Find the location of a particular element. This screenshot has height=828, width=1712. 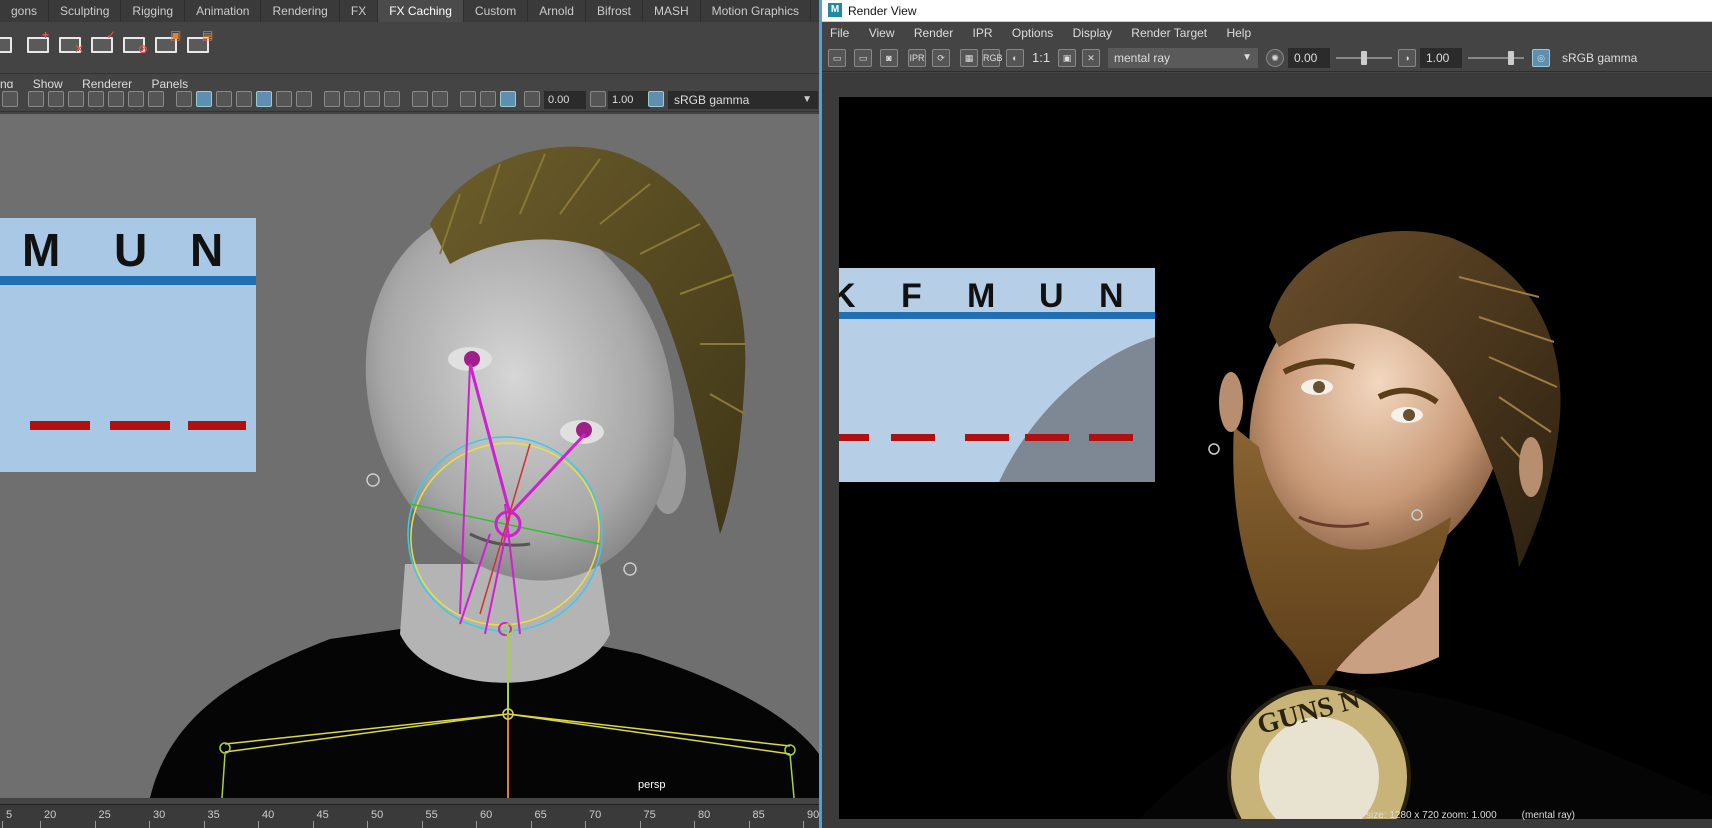

time-slider: 5 20 25 30 35 40 45 50 55 60 65 70 75 80 85 90 is located at coordinates (409, 816).